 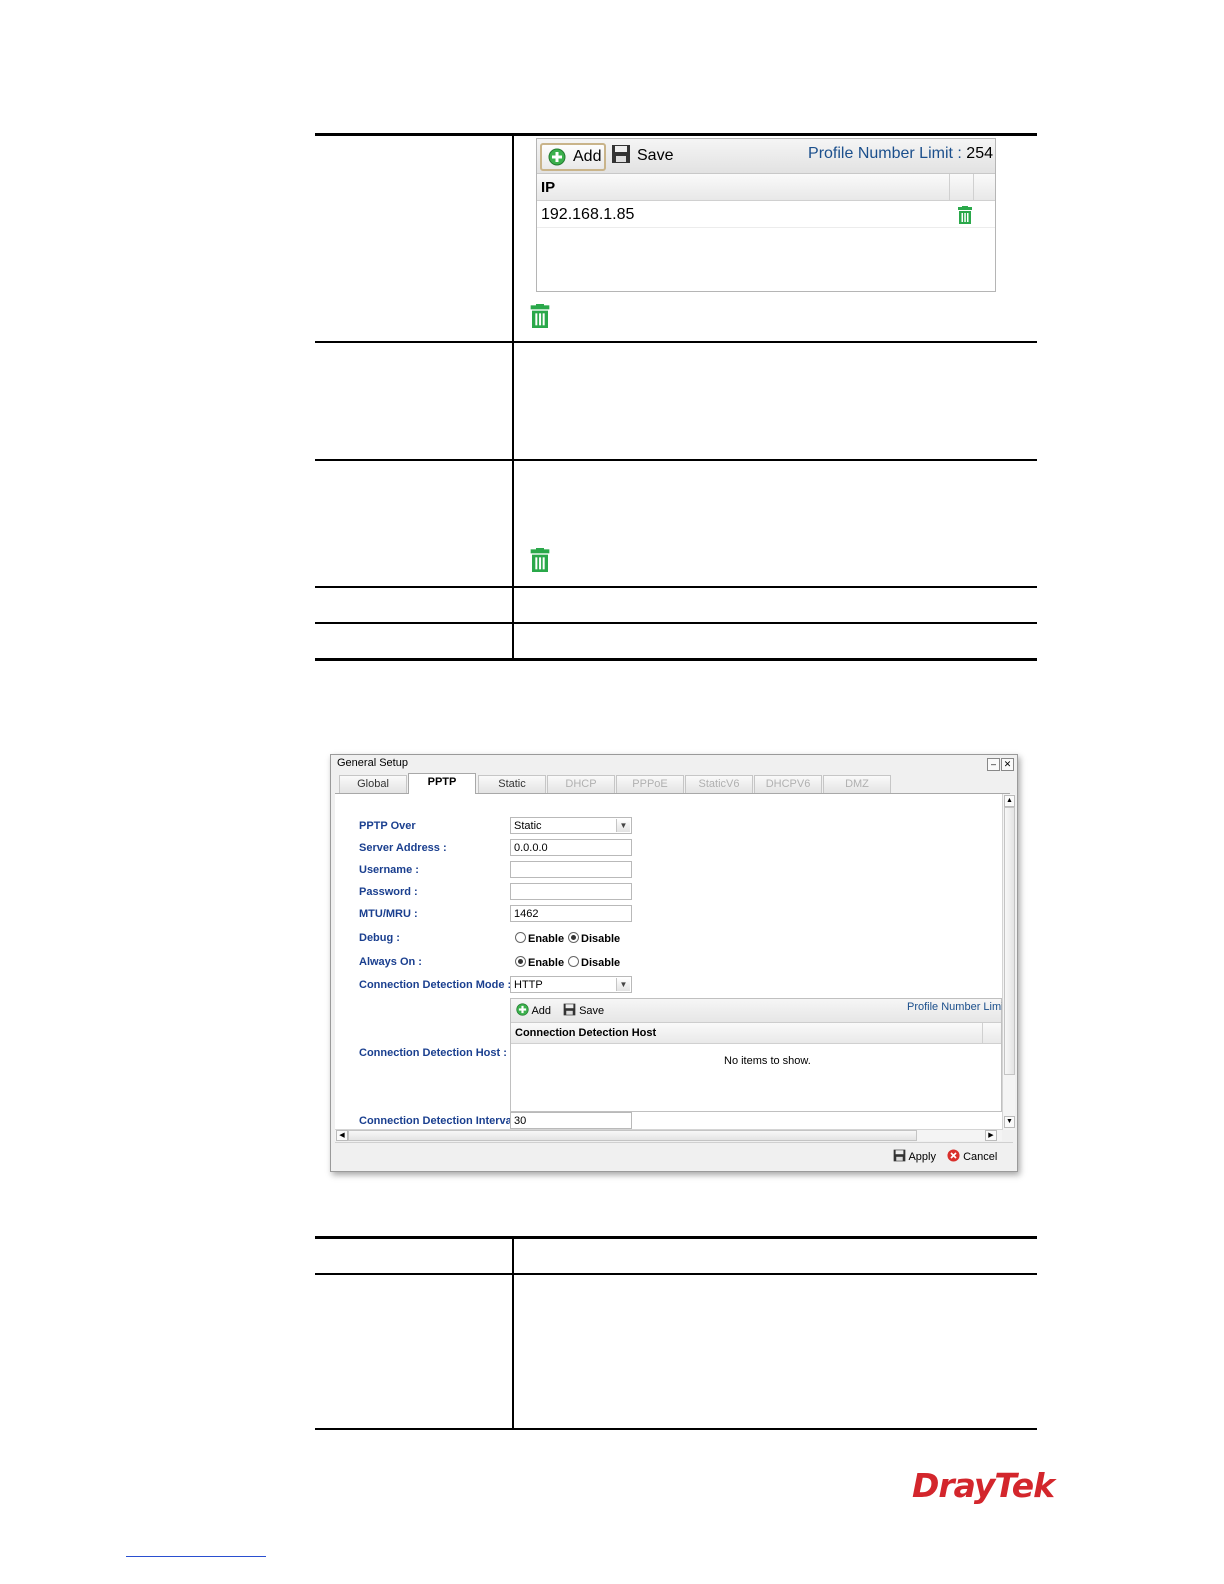 I want to click on profile-number-limit: Profile Number Limit : 254, so click(x=900, y=154).